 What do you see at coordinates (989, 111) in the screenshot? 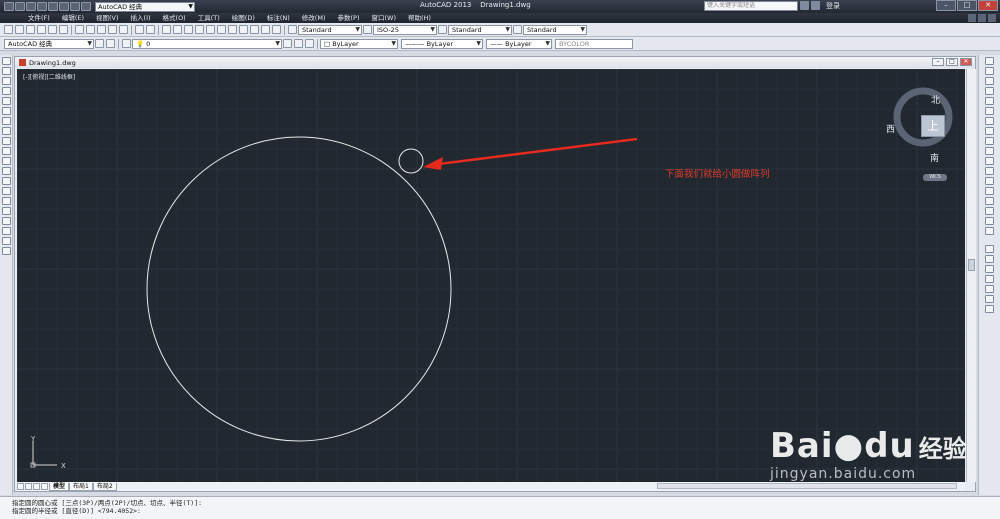
I see `move-icon` at bounding box center [989, 111].